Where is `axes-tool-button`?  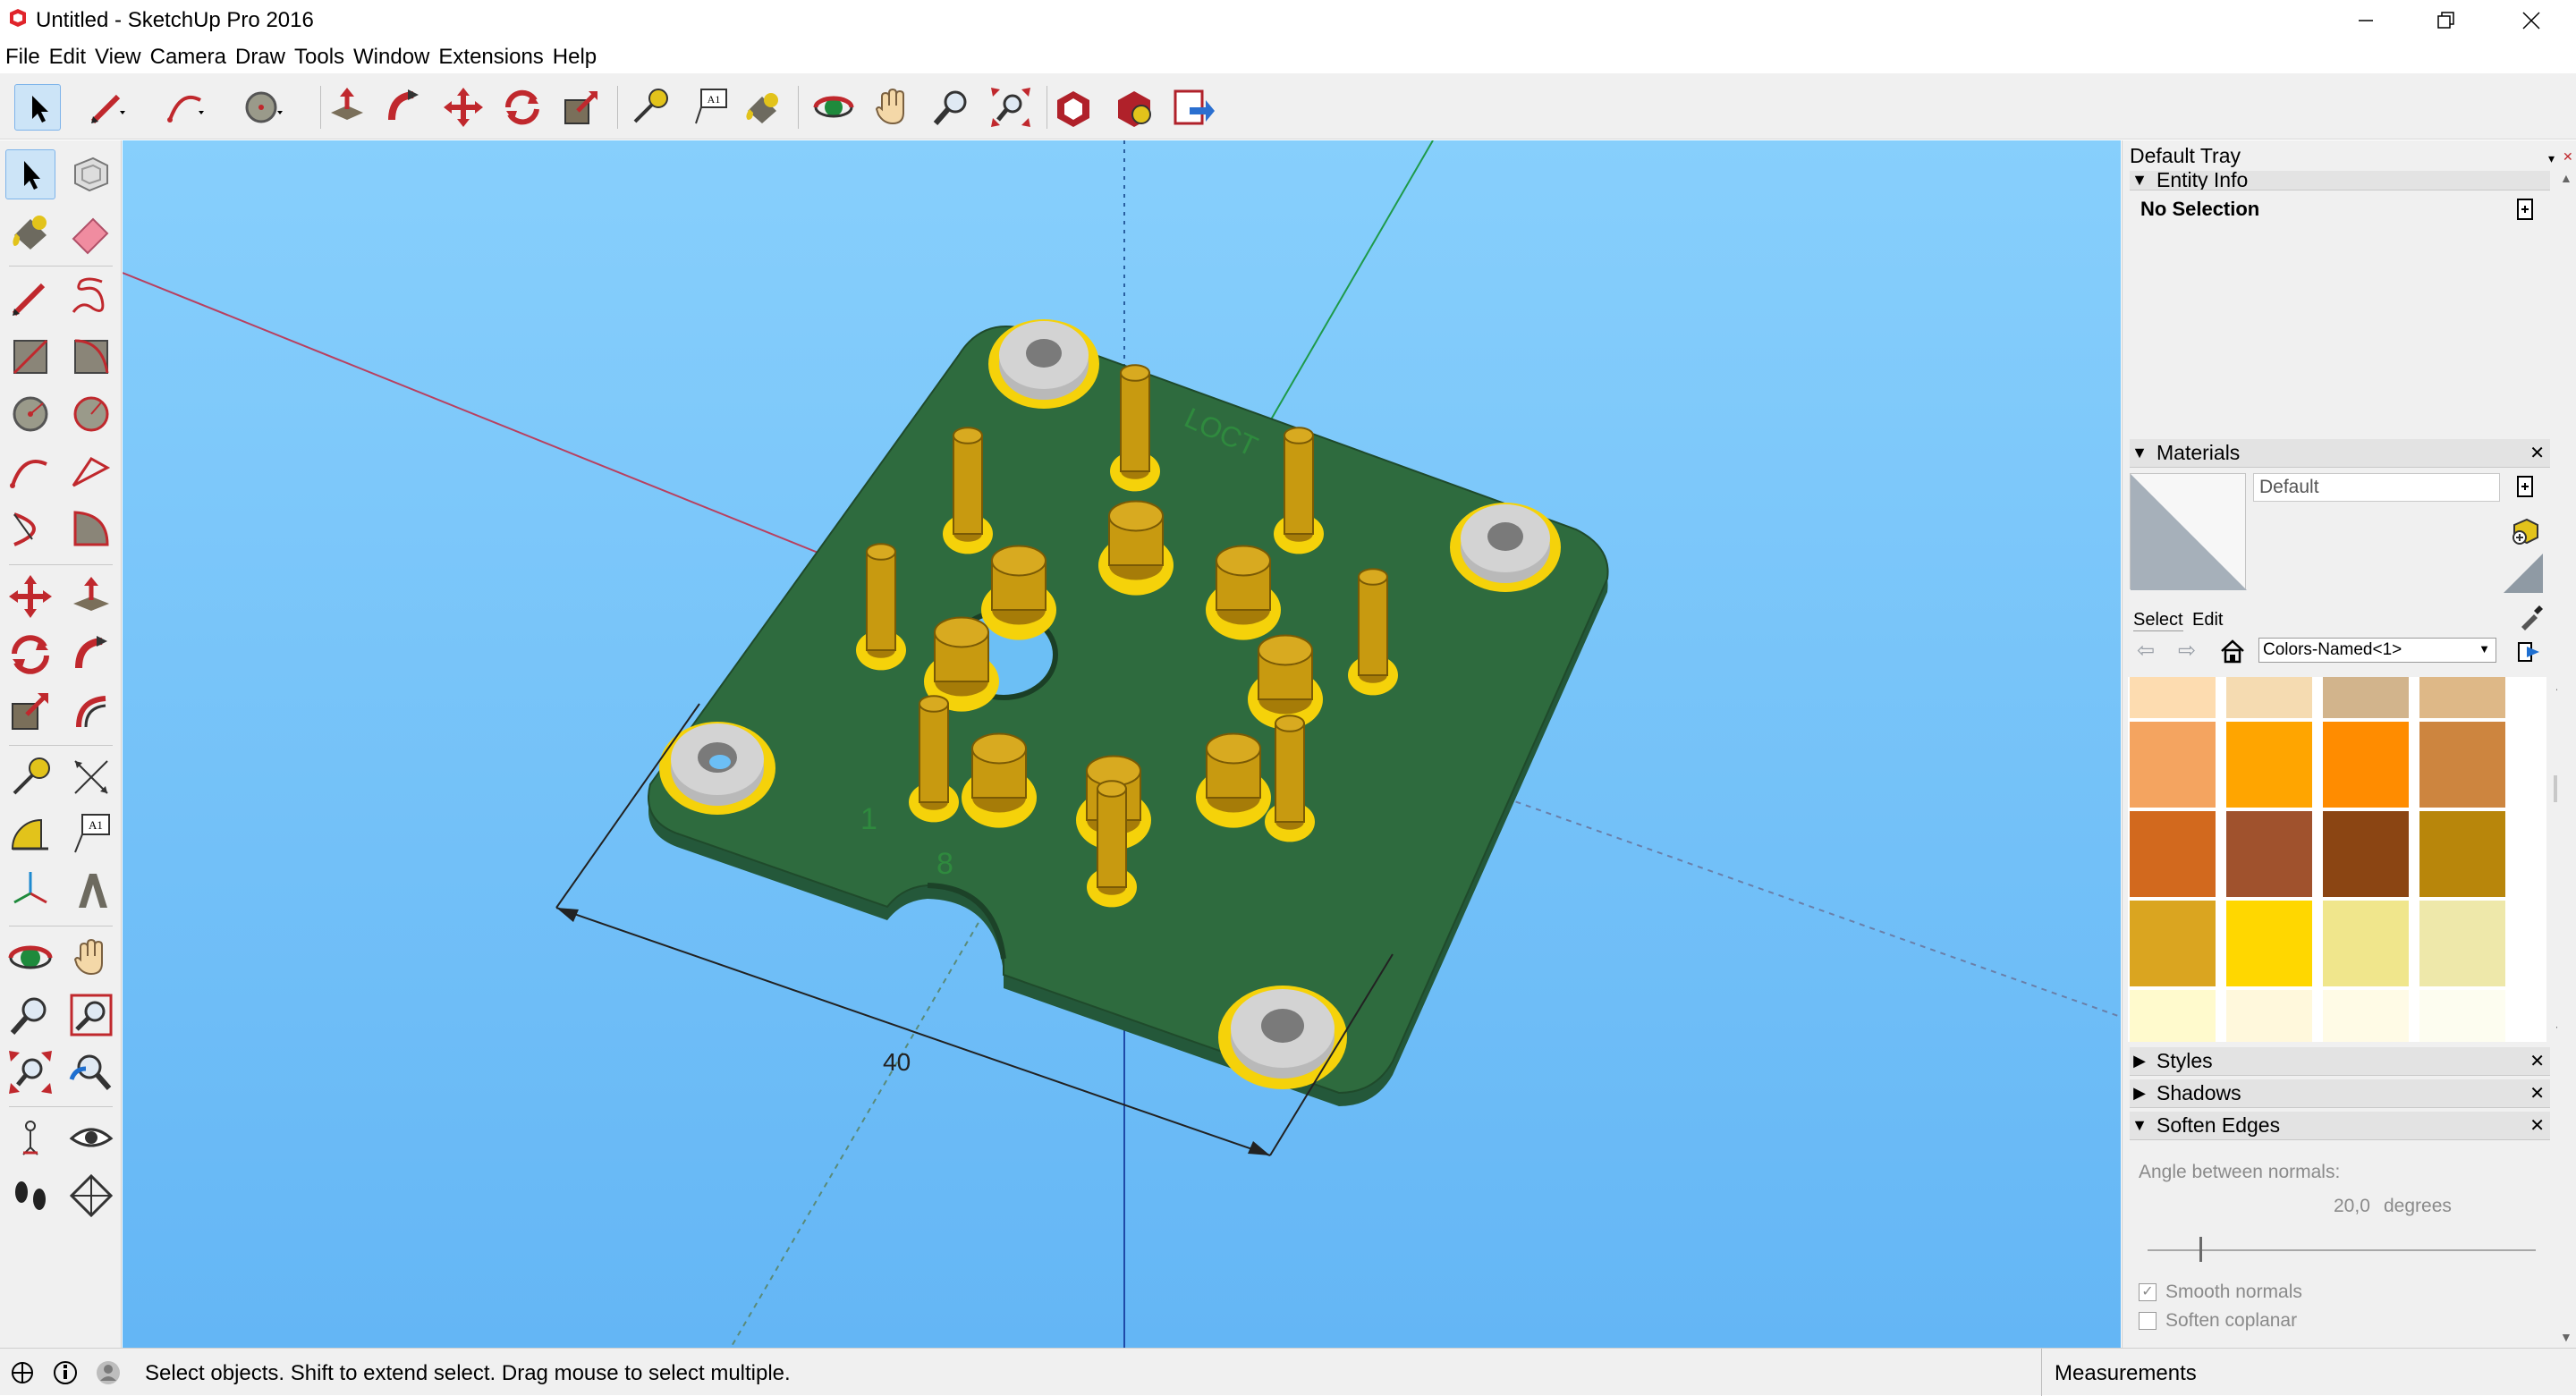
axes-tool-button is located at coordinates (30, 892).